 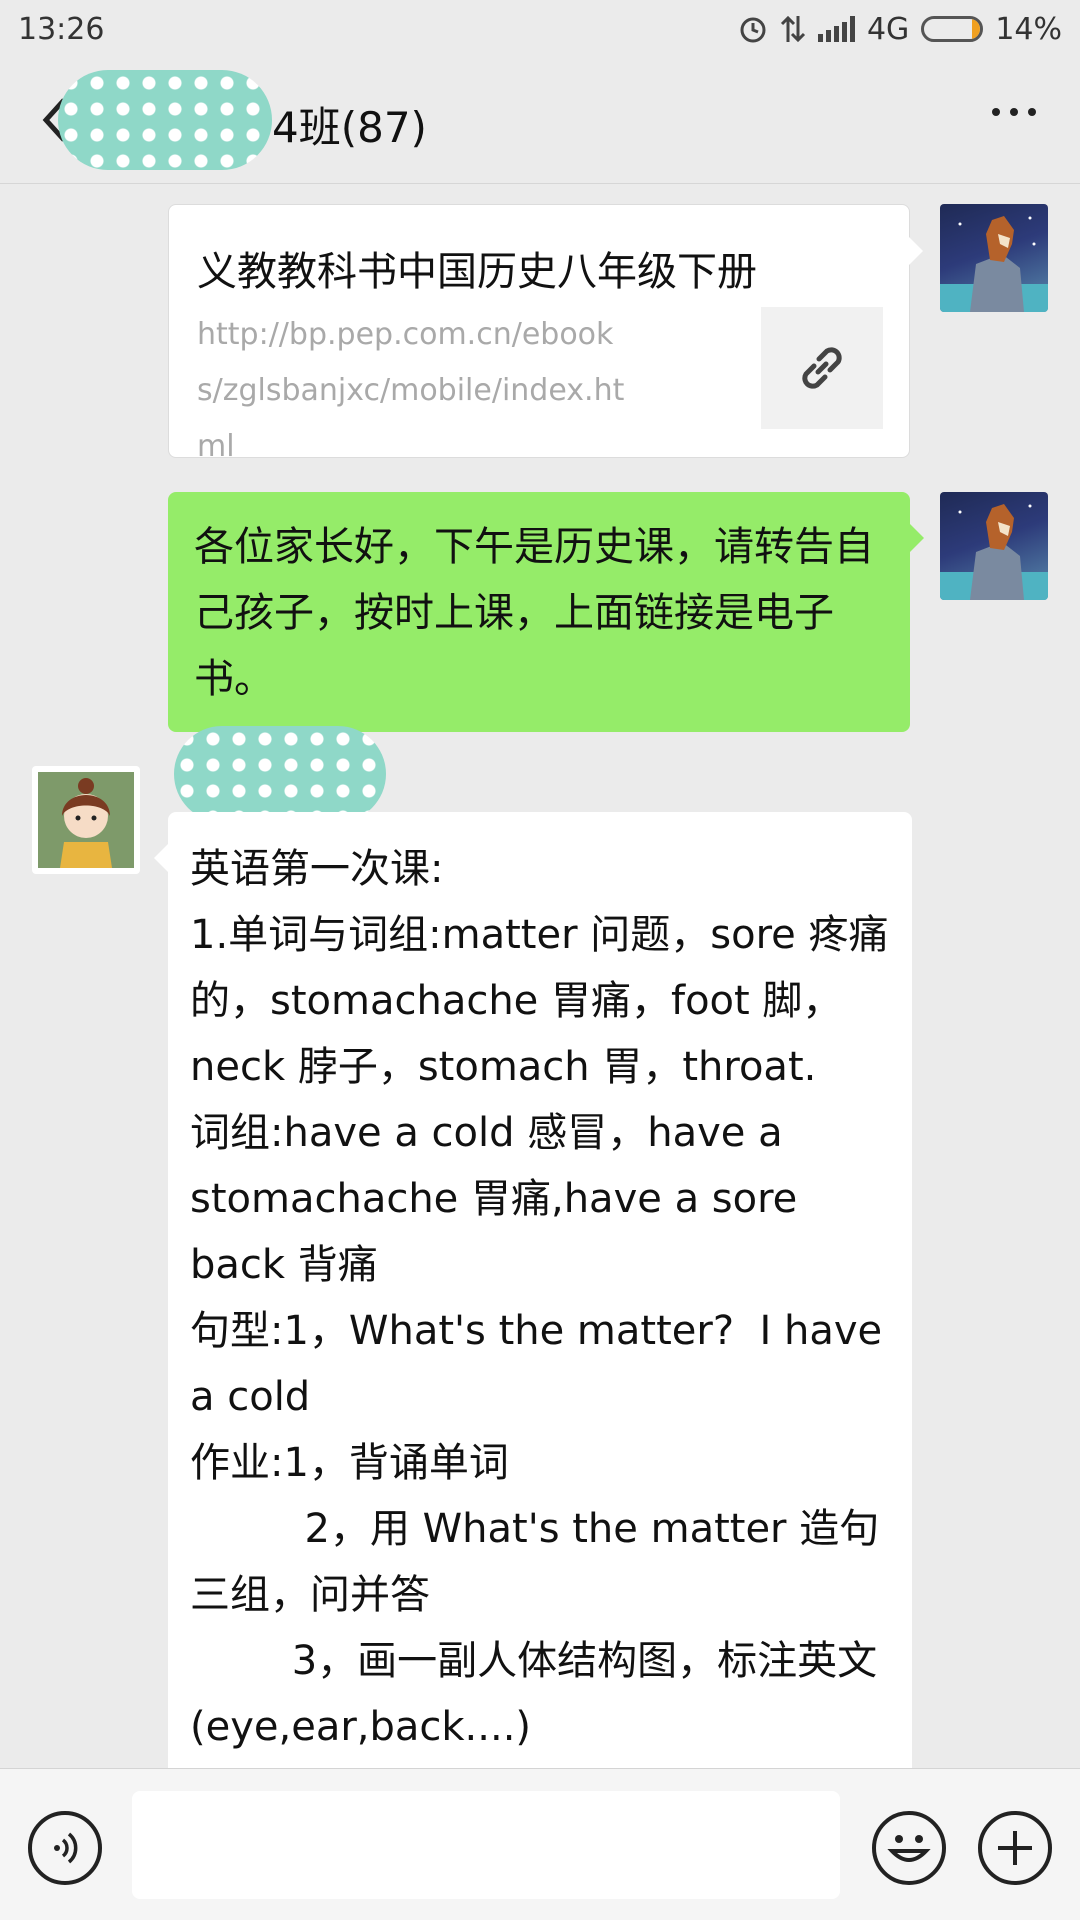 I want to click on network-type: 4G, so click(x=888, y=29).